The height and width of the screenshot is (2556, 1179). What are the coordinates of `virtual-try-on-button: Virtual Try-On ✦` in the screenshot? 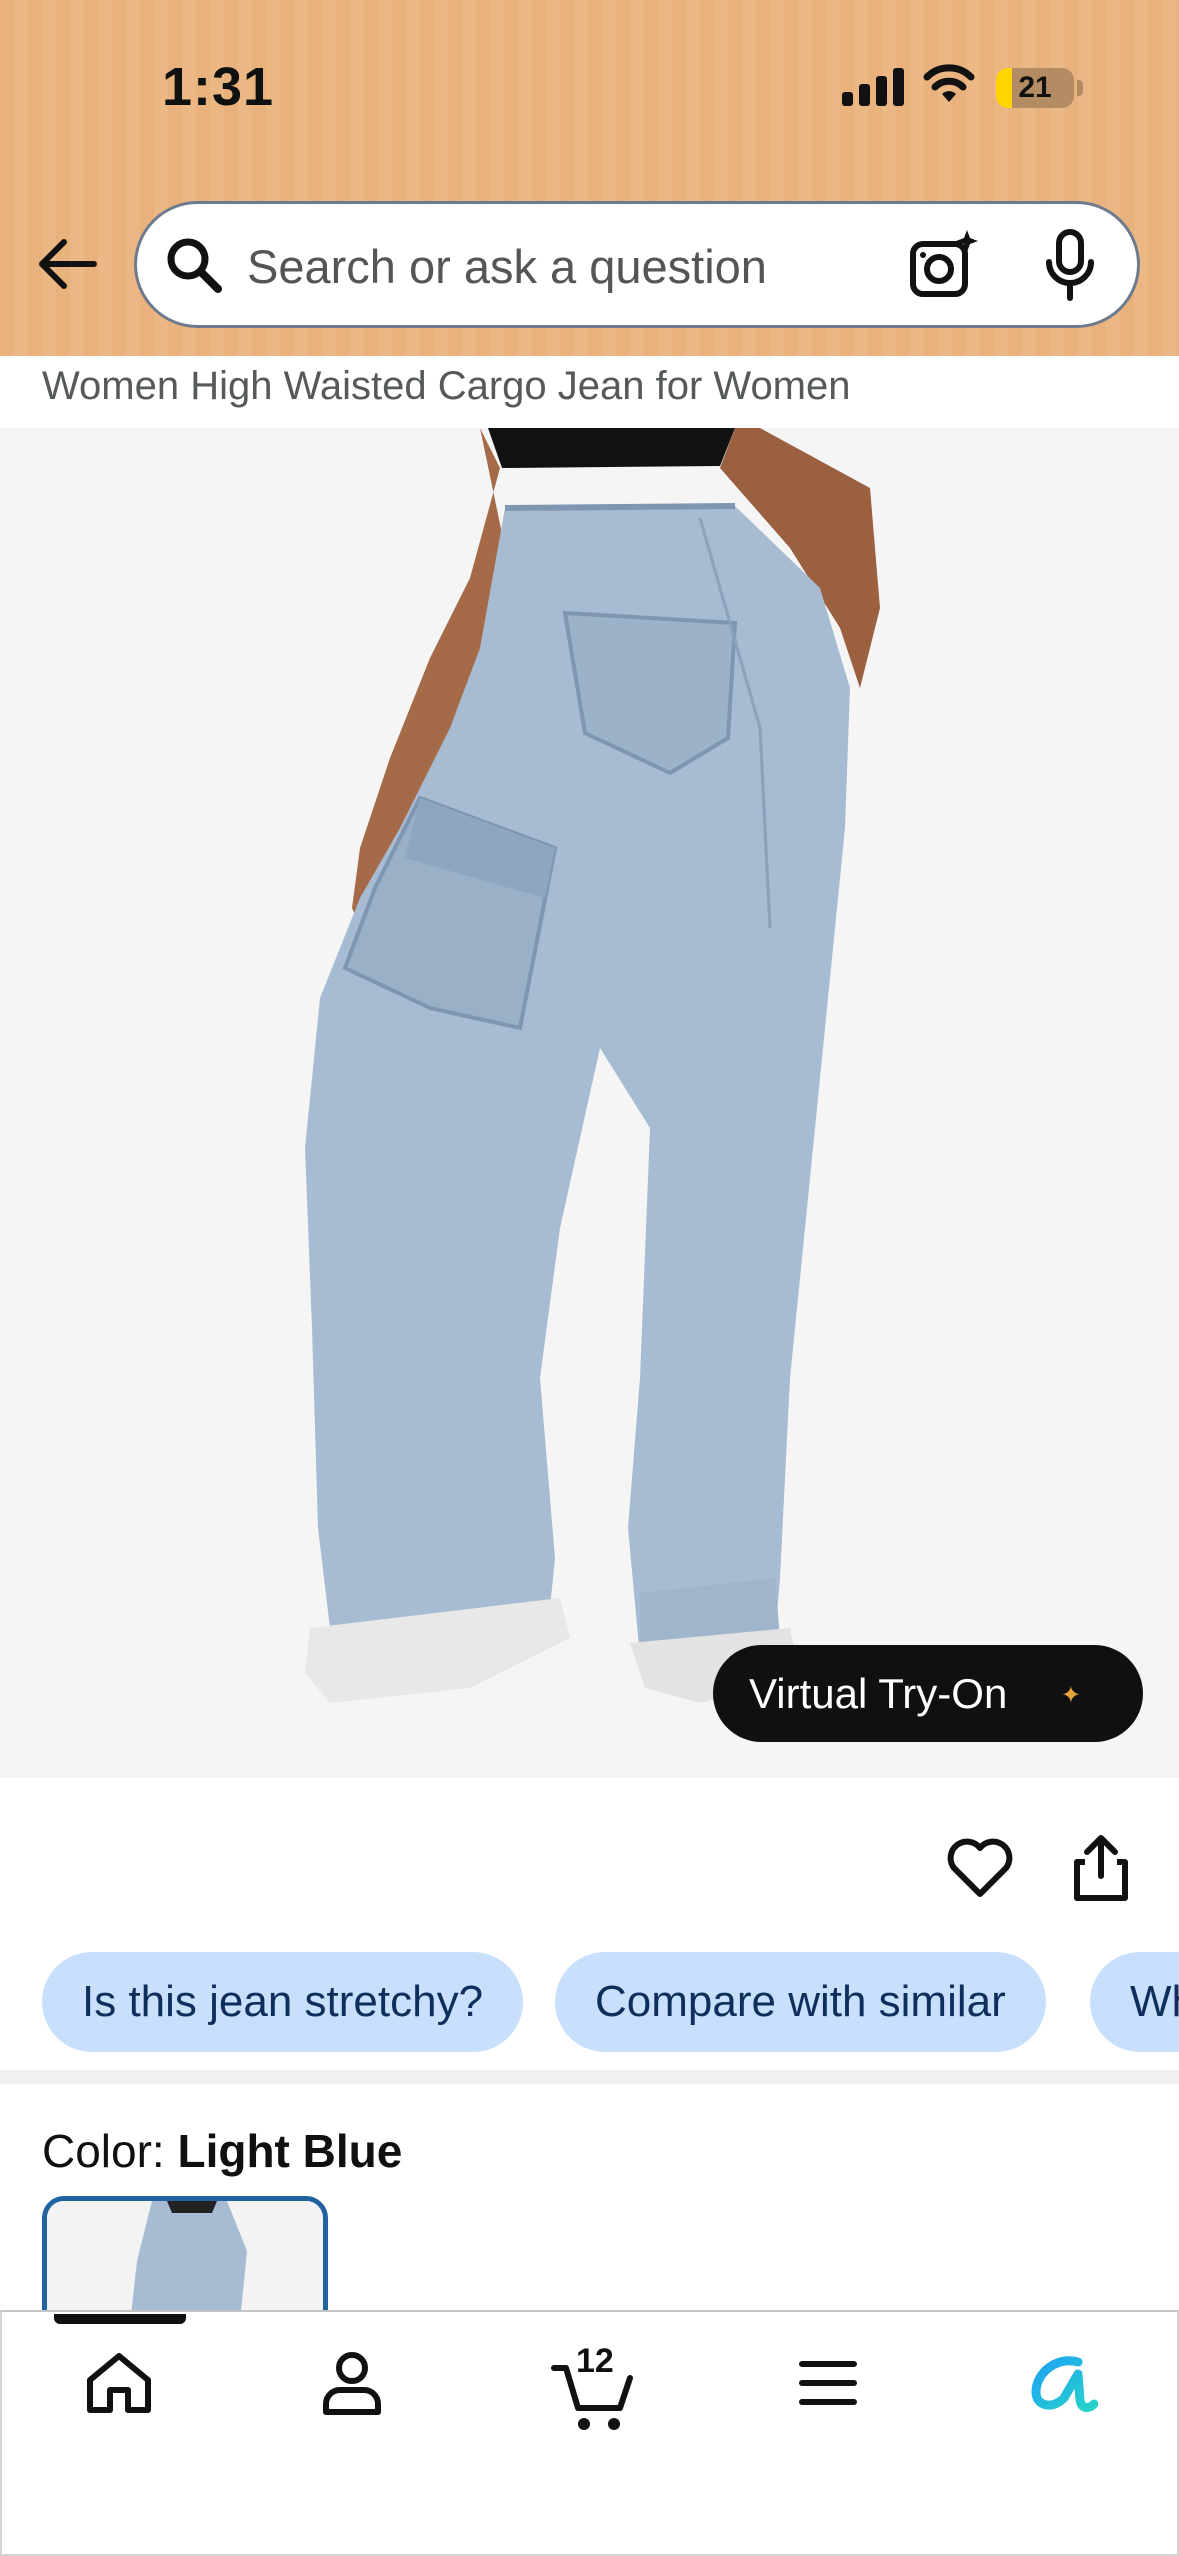 It's located at (928, 1693).